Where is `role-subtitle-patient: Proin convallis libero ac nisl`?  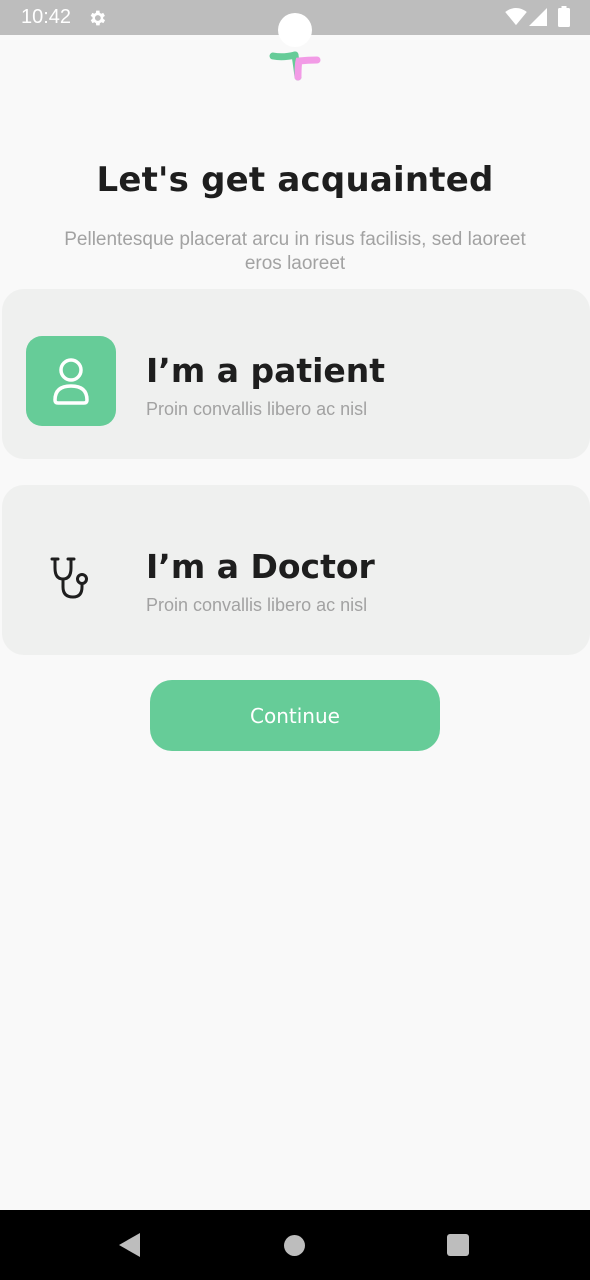
role-subtitle-patient: Proin convallis libero ac nisl is located at coordinates (257, 409).